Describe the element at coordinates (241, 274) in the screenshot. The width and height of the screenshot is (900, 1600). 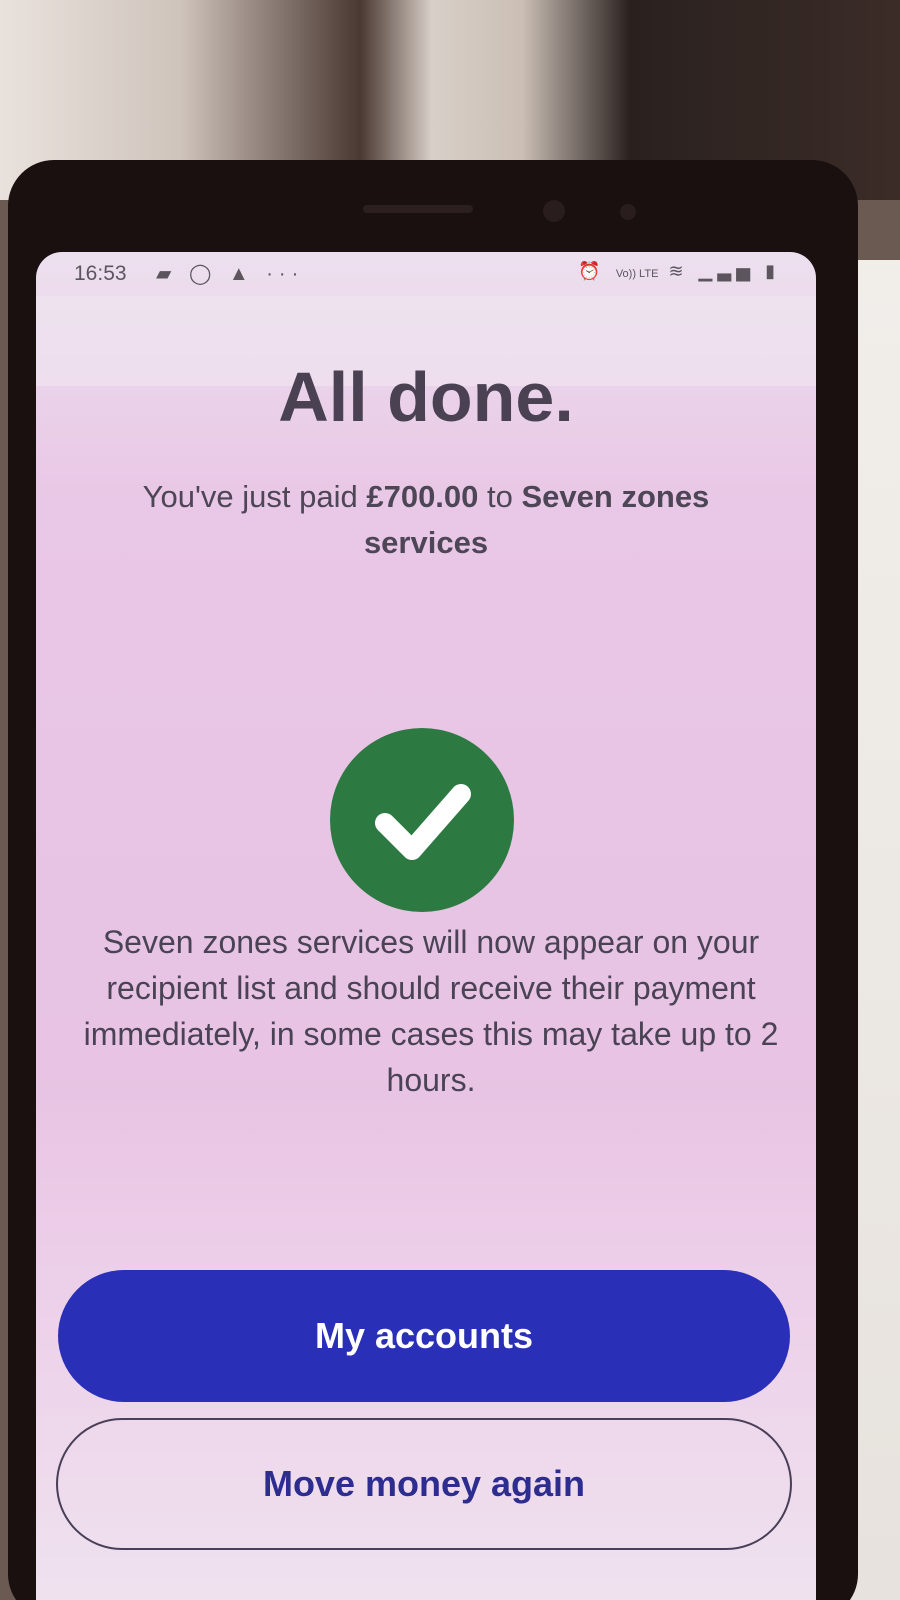
I see `snapchat-icon: ▲` at that location.